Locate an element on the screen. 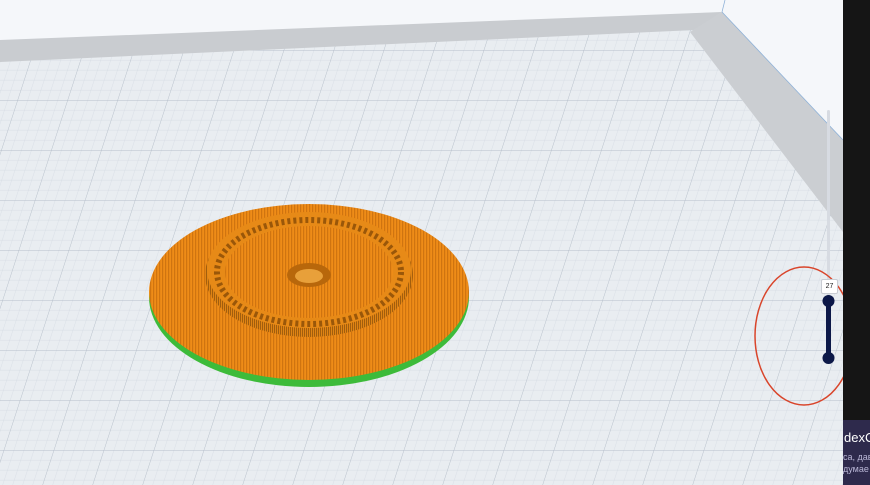 Image resolution: width=870 pixels, height=485 pixels. right-side-panel is located at coordinates (856, 242).